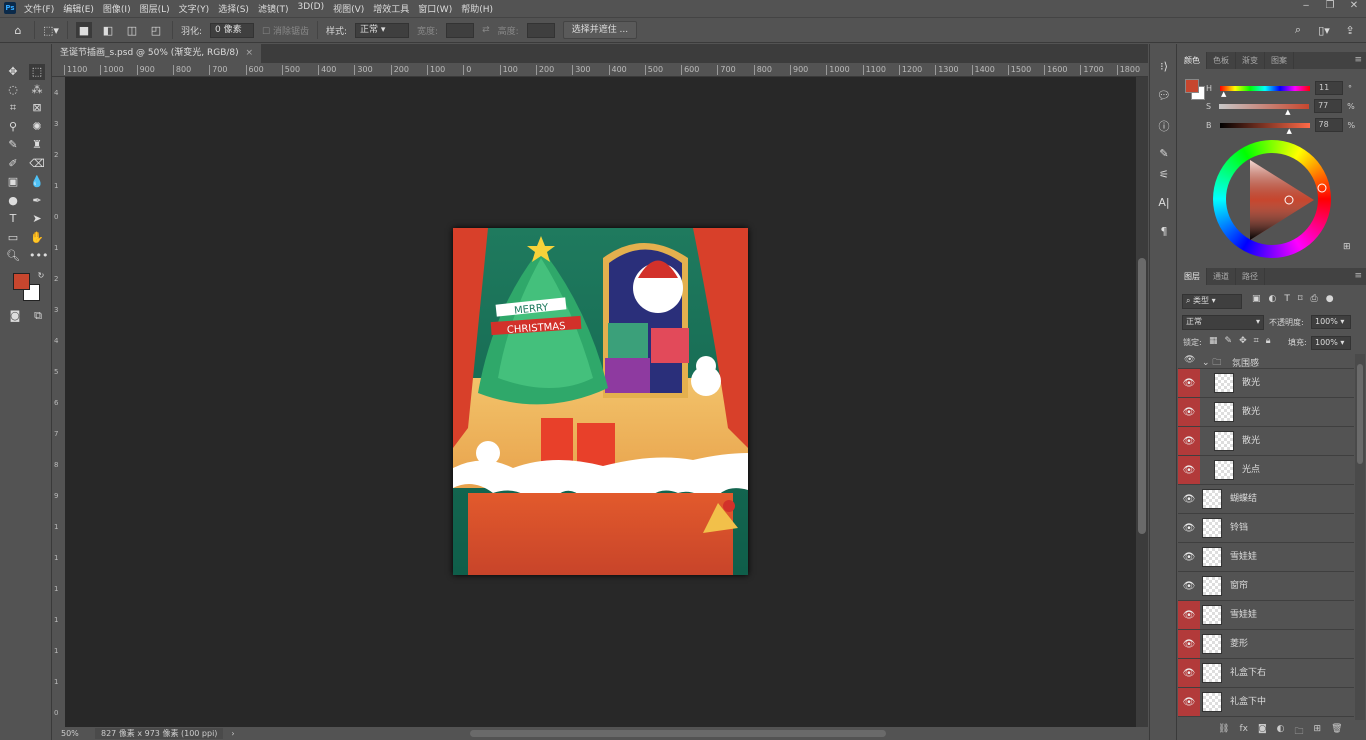 The width and height of the screenshot is (1366, 740). Describe the element at coordinates (391, 8) in the screenshot. I see `menu-item: 增效工具` at that location.